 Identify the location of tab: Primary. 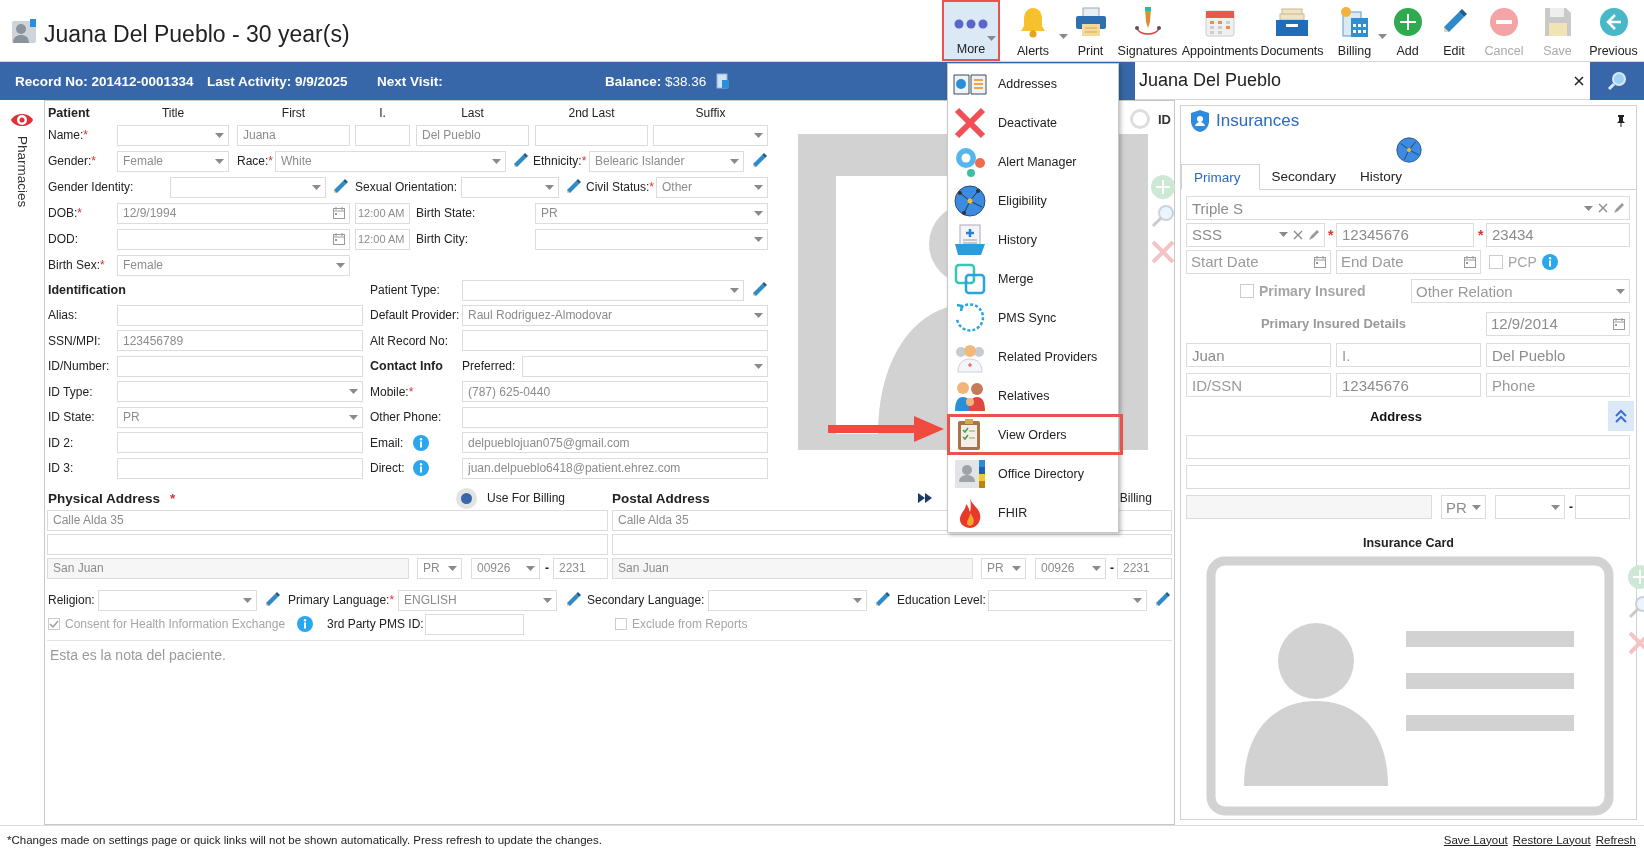
(1220, 177).